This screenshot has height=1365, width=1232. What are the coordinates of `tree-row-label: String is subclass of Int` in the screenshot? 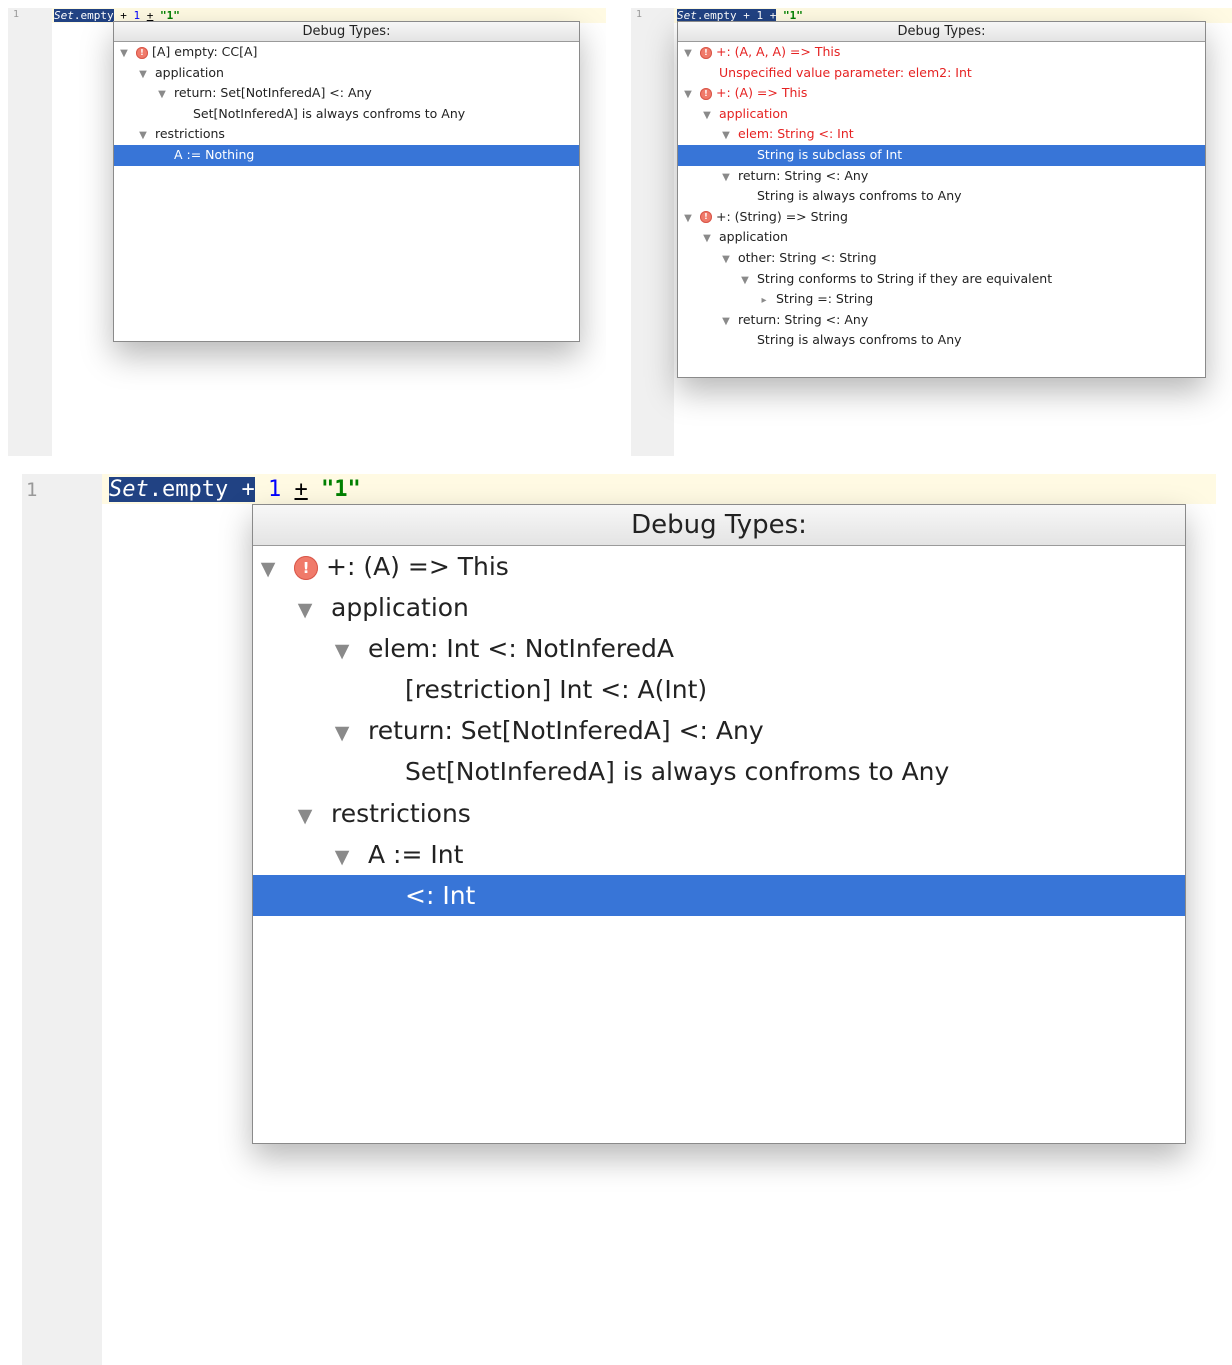 It's located at (830, 154).